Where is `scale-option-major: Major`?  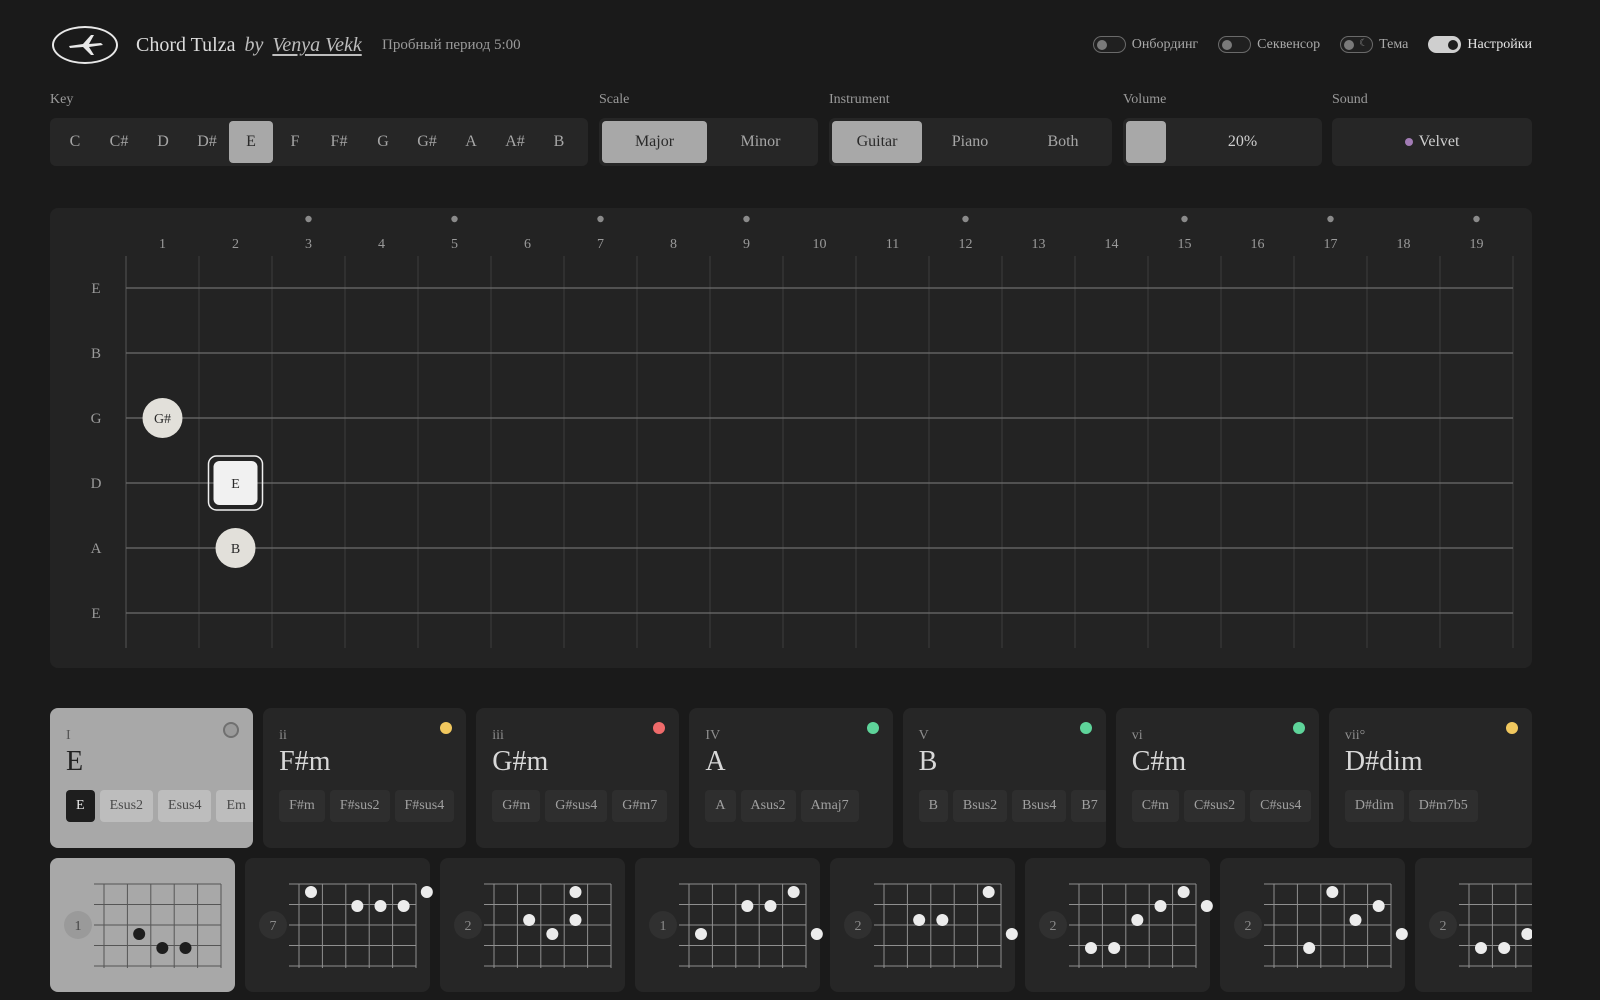 scale-option-major: Major is located at coordinates (654, 142).